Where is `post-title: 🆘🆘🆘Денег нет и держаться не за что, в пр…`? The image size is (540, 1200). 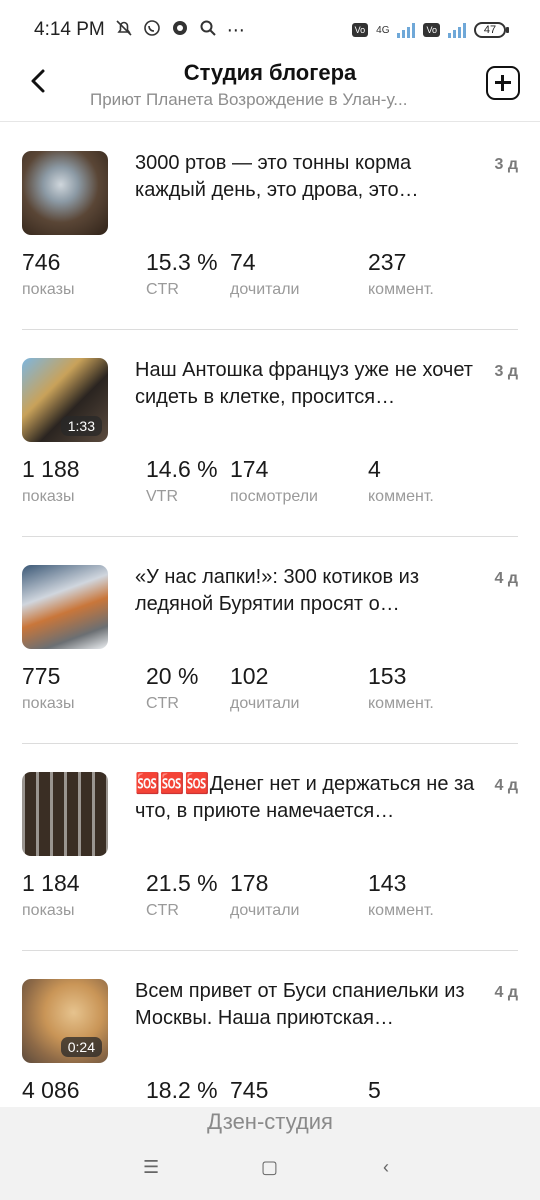
post-title: 🆘🆘🆘Денег нет и держаться не за что, в пр… is located at coordinates (305, 797).